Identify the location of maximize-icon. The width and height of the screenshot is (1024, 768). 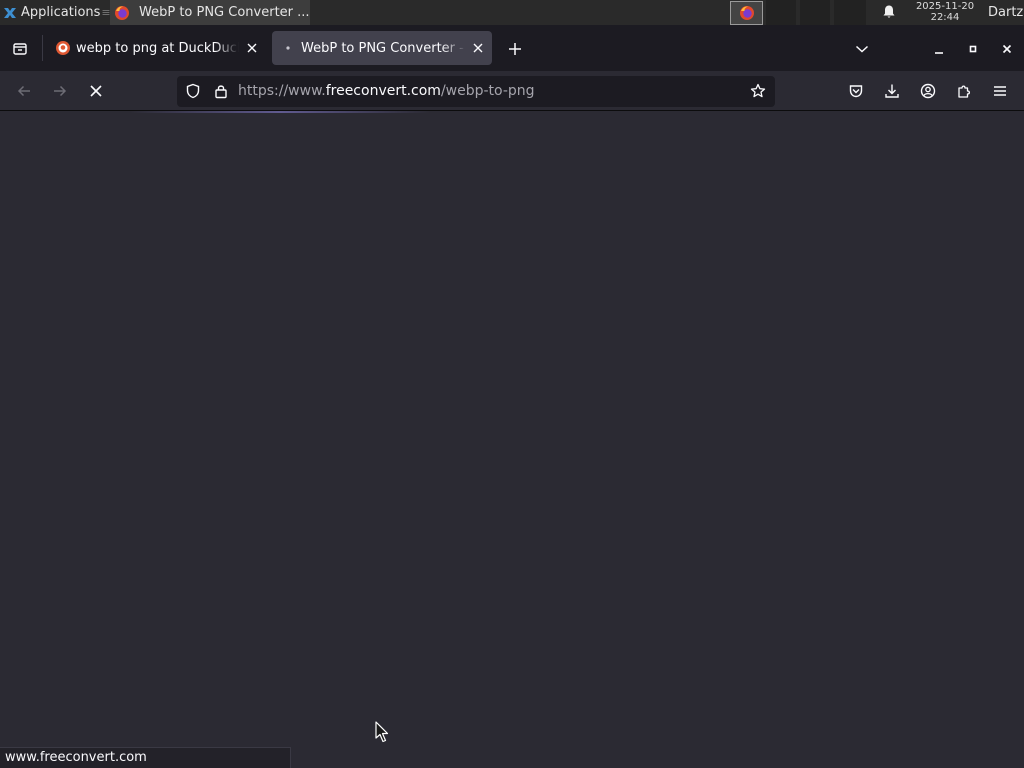
(973, 49).